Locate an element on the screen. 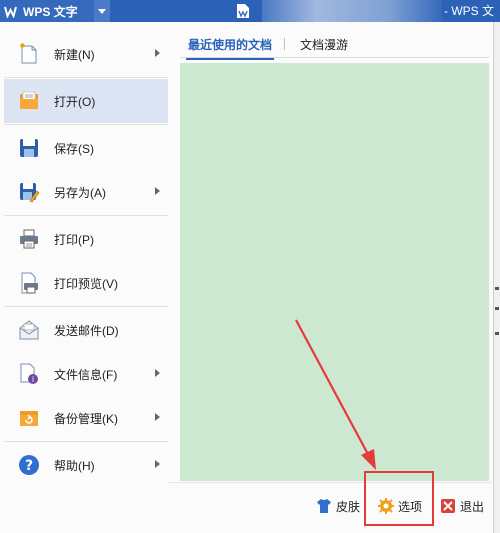 Image resolution: width=500 pixels, height=533 pixels. printer-icon is located at coordinates (29, 239).